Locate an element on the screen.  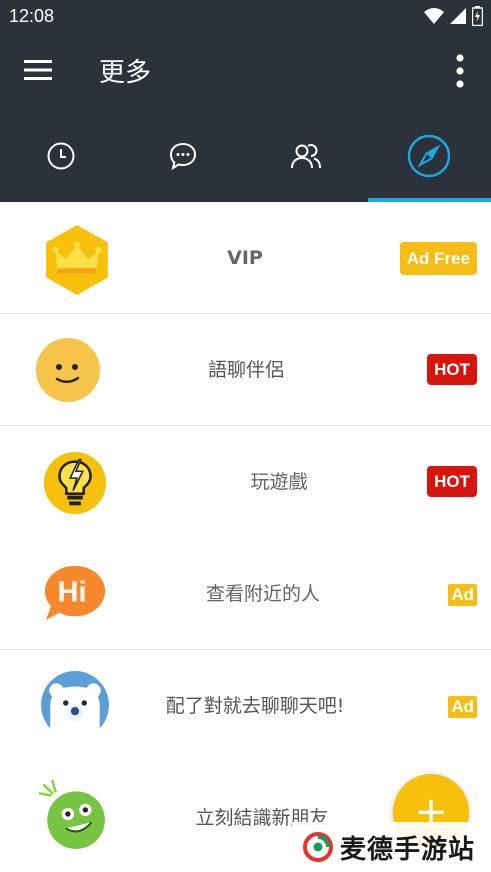
friends-icon is located at coordinates (306, 156).